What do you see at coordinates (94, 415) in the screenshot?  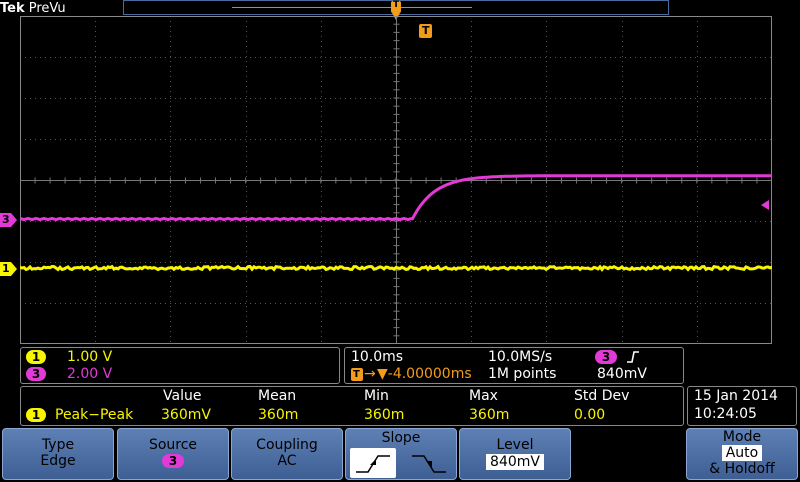 I see `meas-name: Peak−Peak` at bounding box center [94, 415].